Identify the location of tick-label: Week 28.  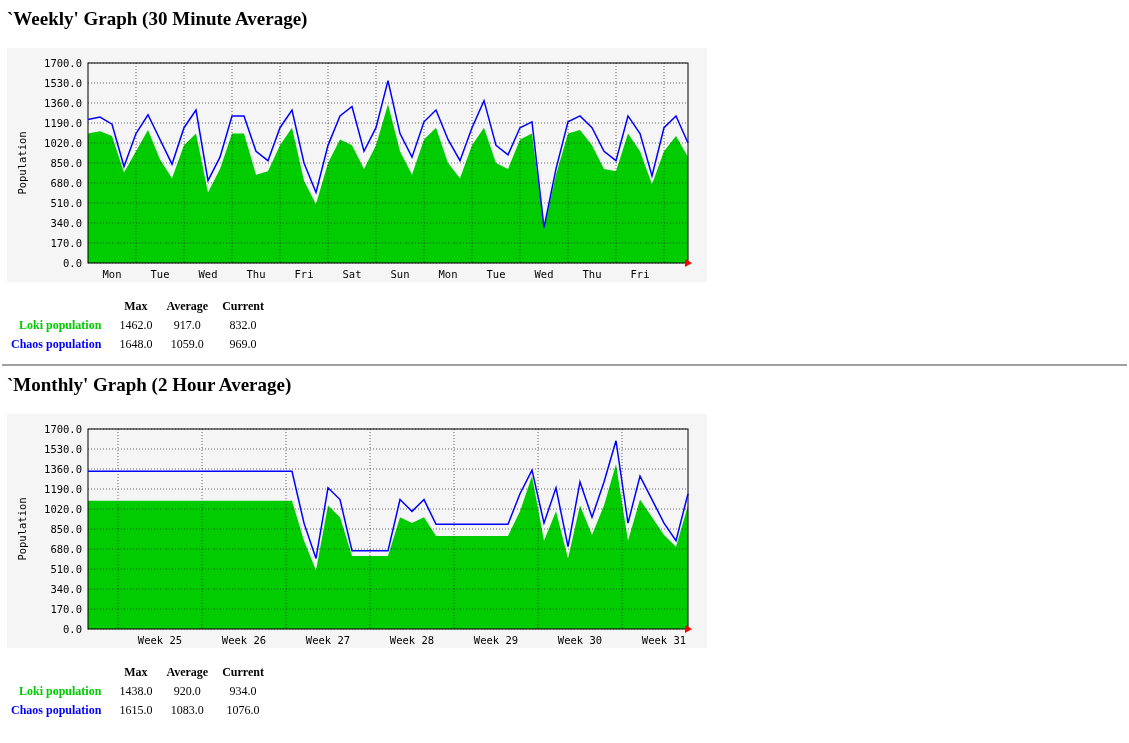
(412, 640).